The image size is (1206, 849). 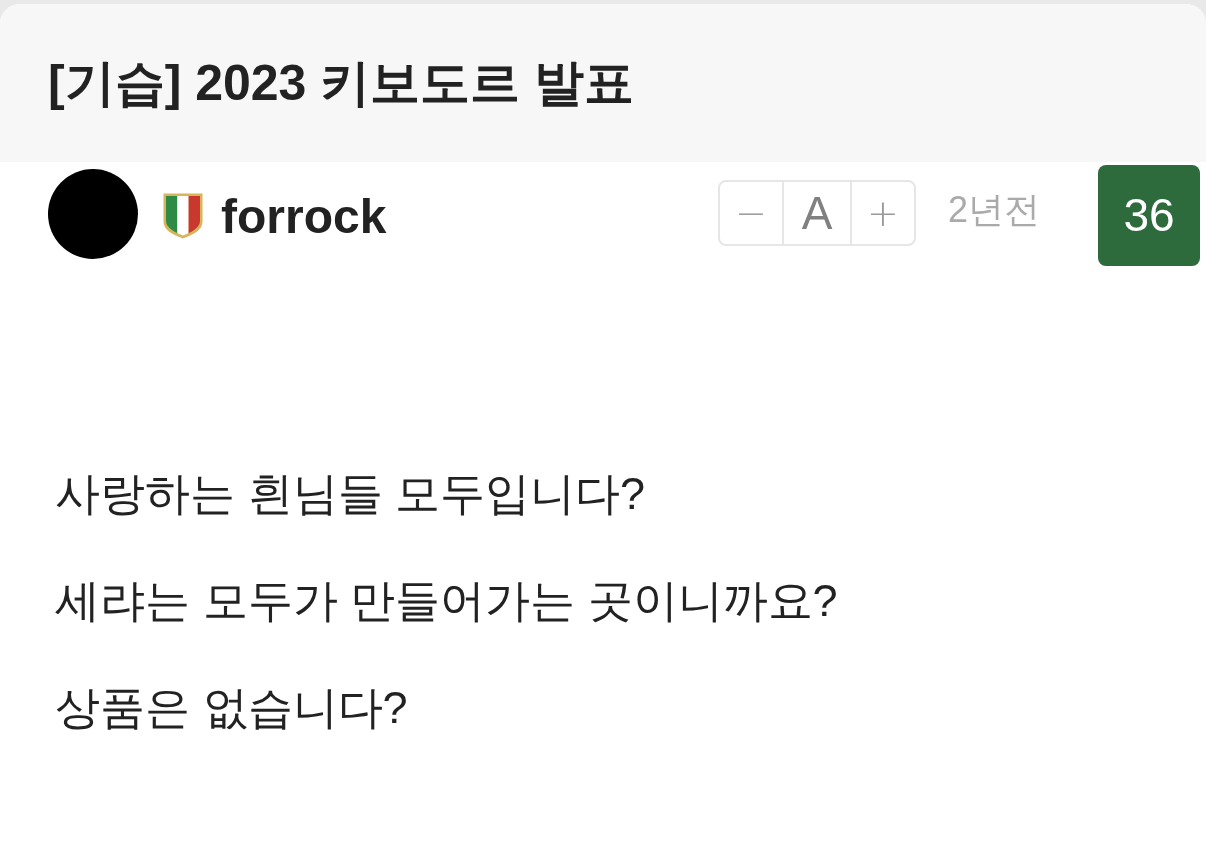 I want to click on shield-icon, so click(x=183, y=216).